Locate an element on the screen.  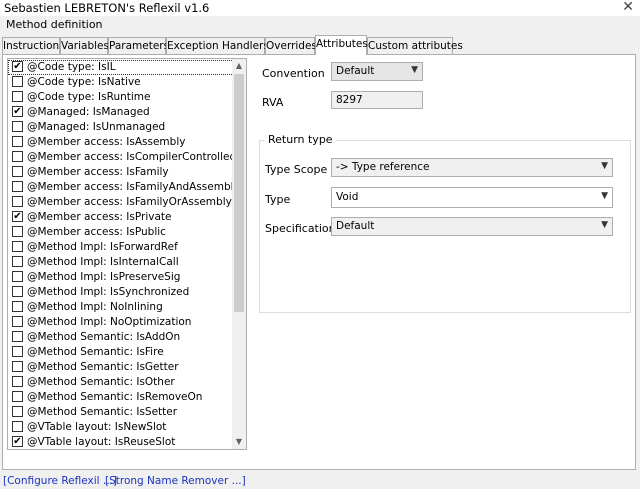
attribute-label: @Member access: IsPrivate is located at coordinates (99, 217).